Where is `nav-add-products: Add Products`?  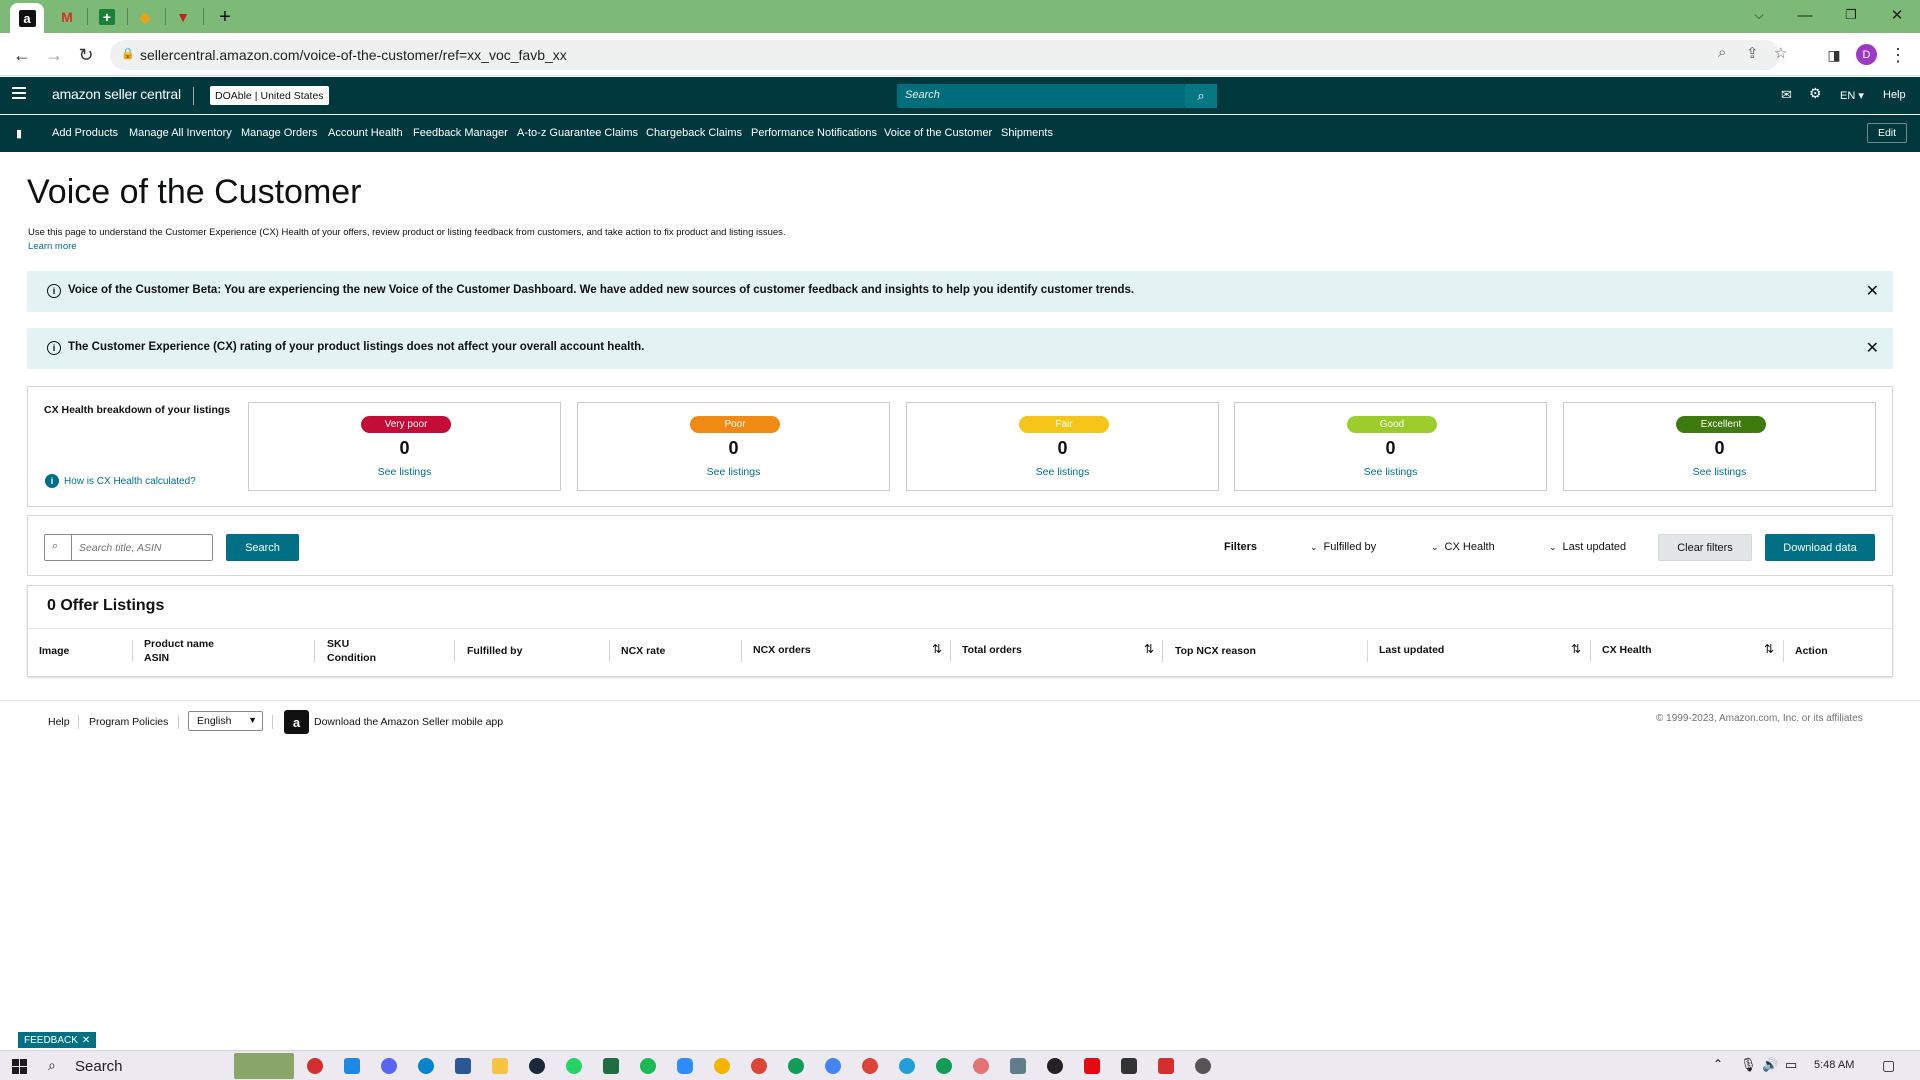 nav-add-products: Add Products is located at coordinates (85, 133).